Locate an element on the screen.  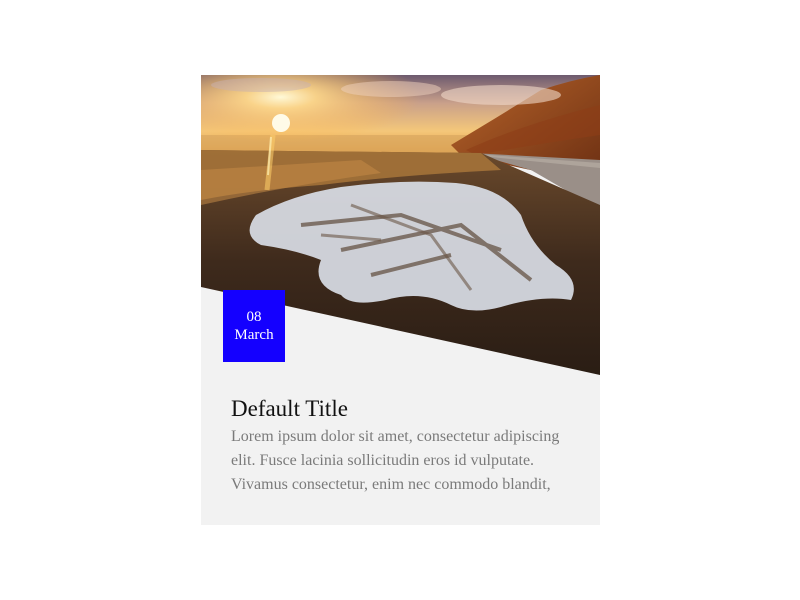
card-title: Default Title is located at coordinates (403, 409).